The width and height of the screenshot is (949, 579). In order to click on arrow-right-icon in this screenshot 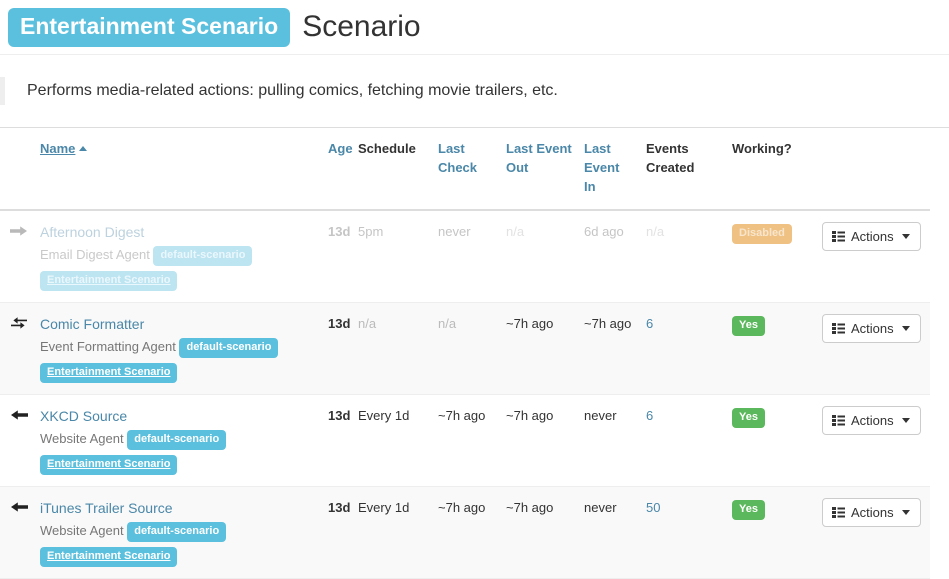, I will do `click(19, 231)`.